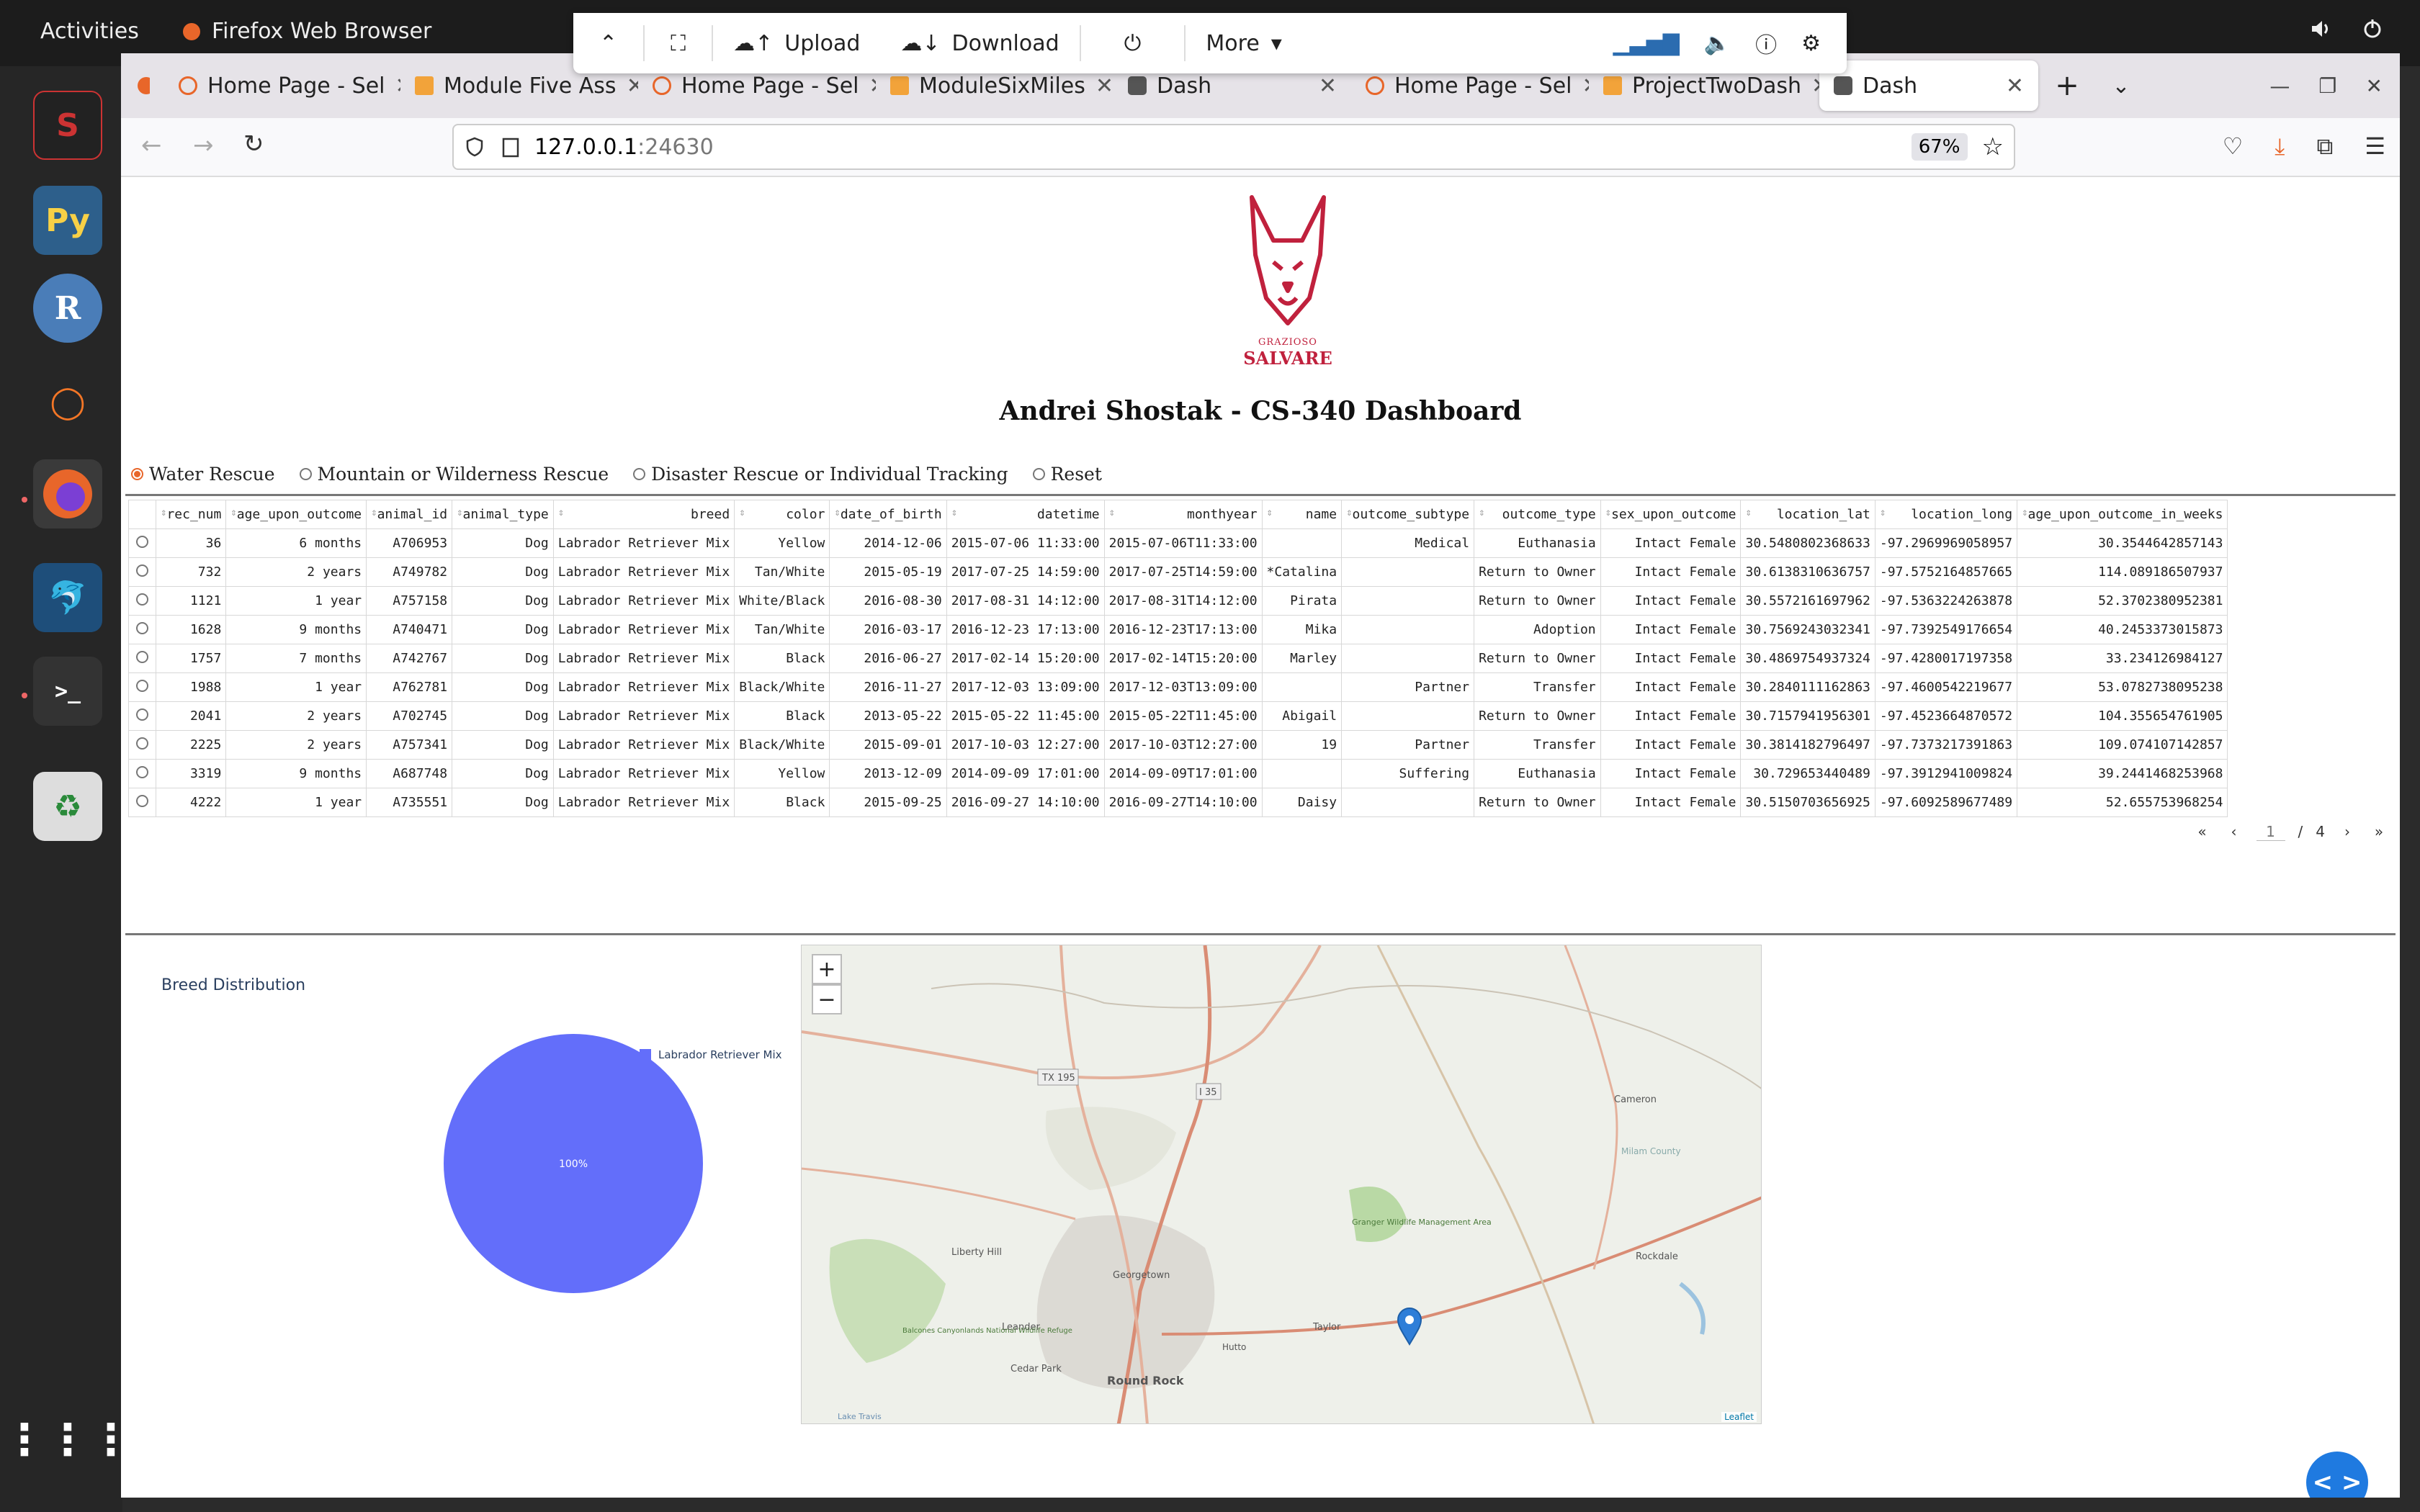 Image resolution: width=2420 pixels, height=1512 pixels. I want to click on page-input: 1, so click(2270, 832).